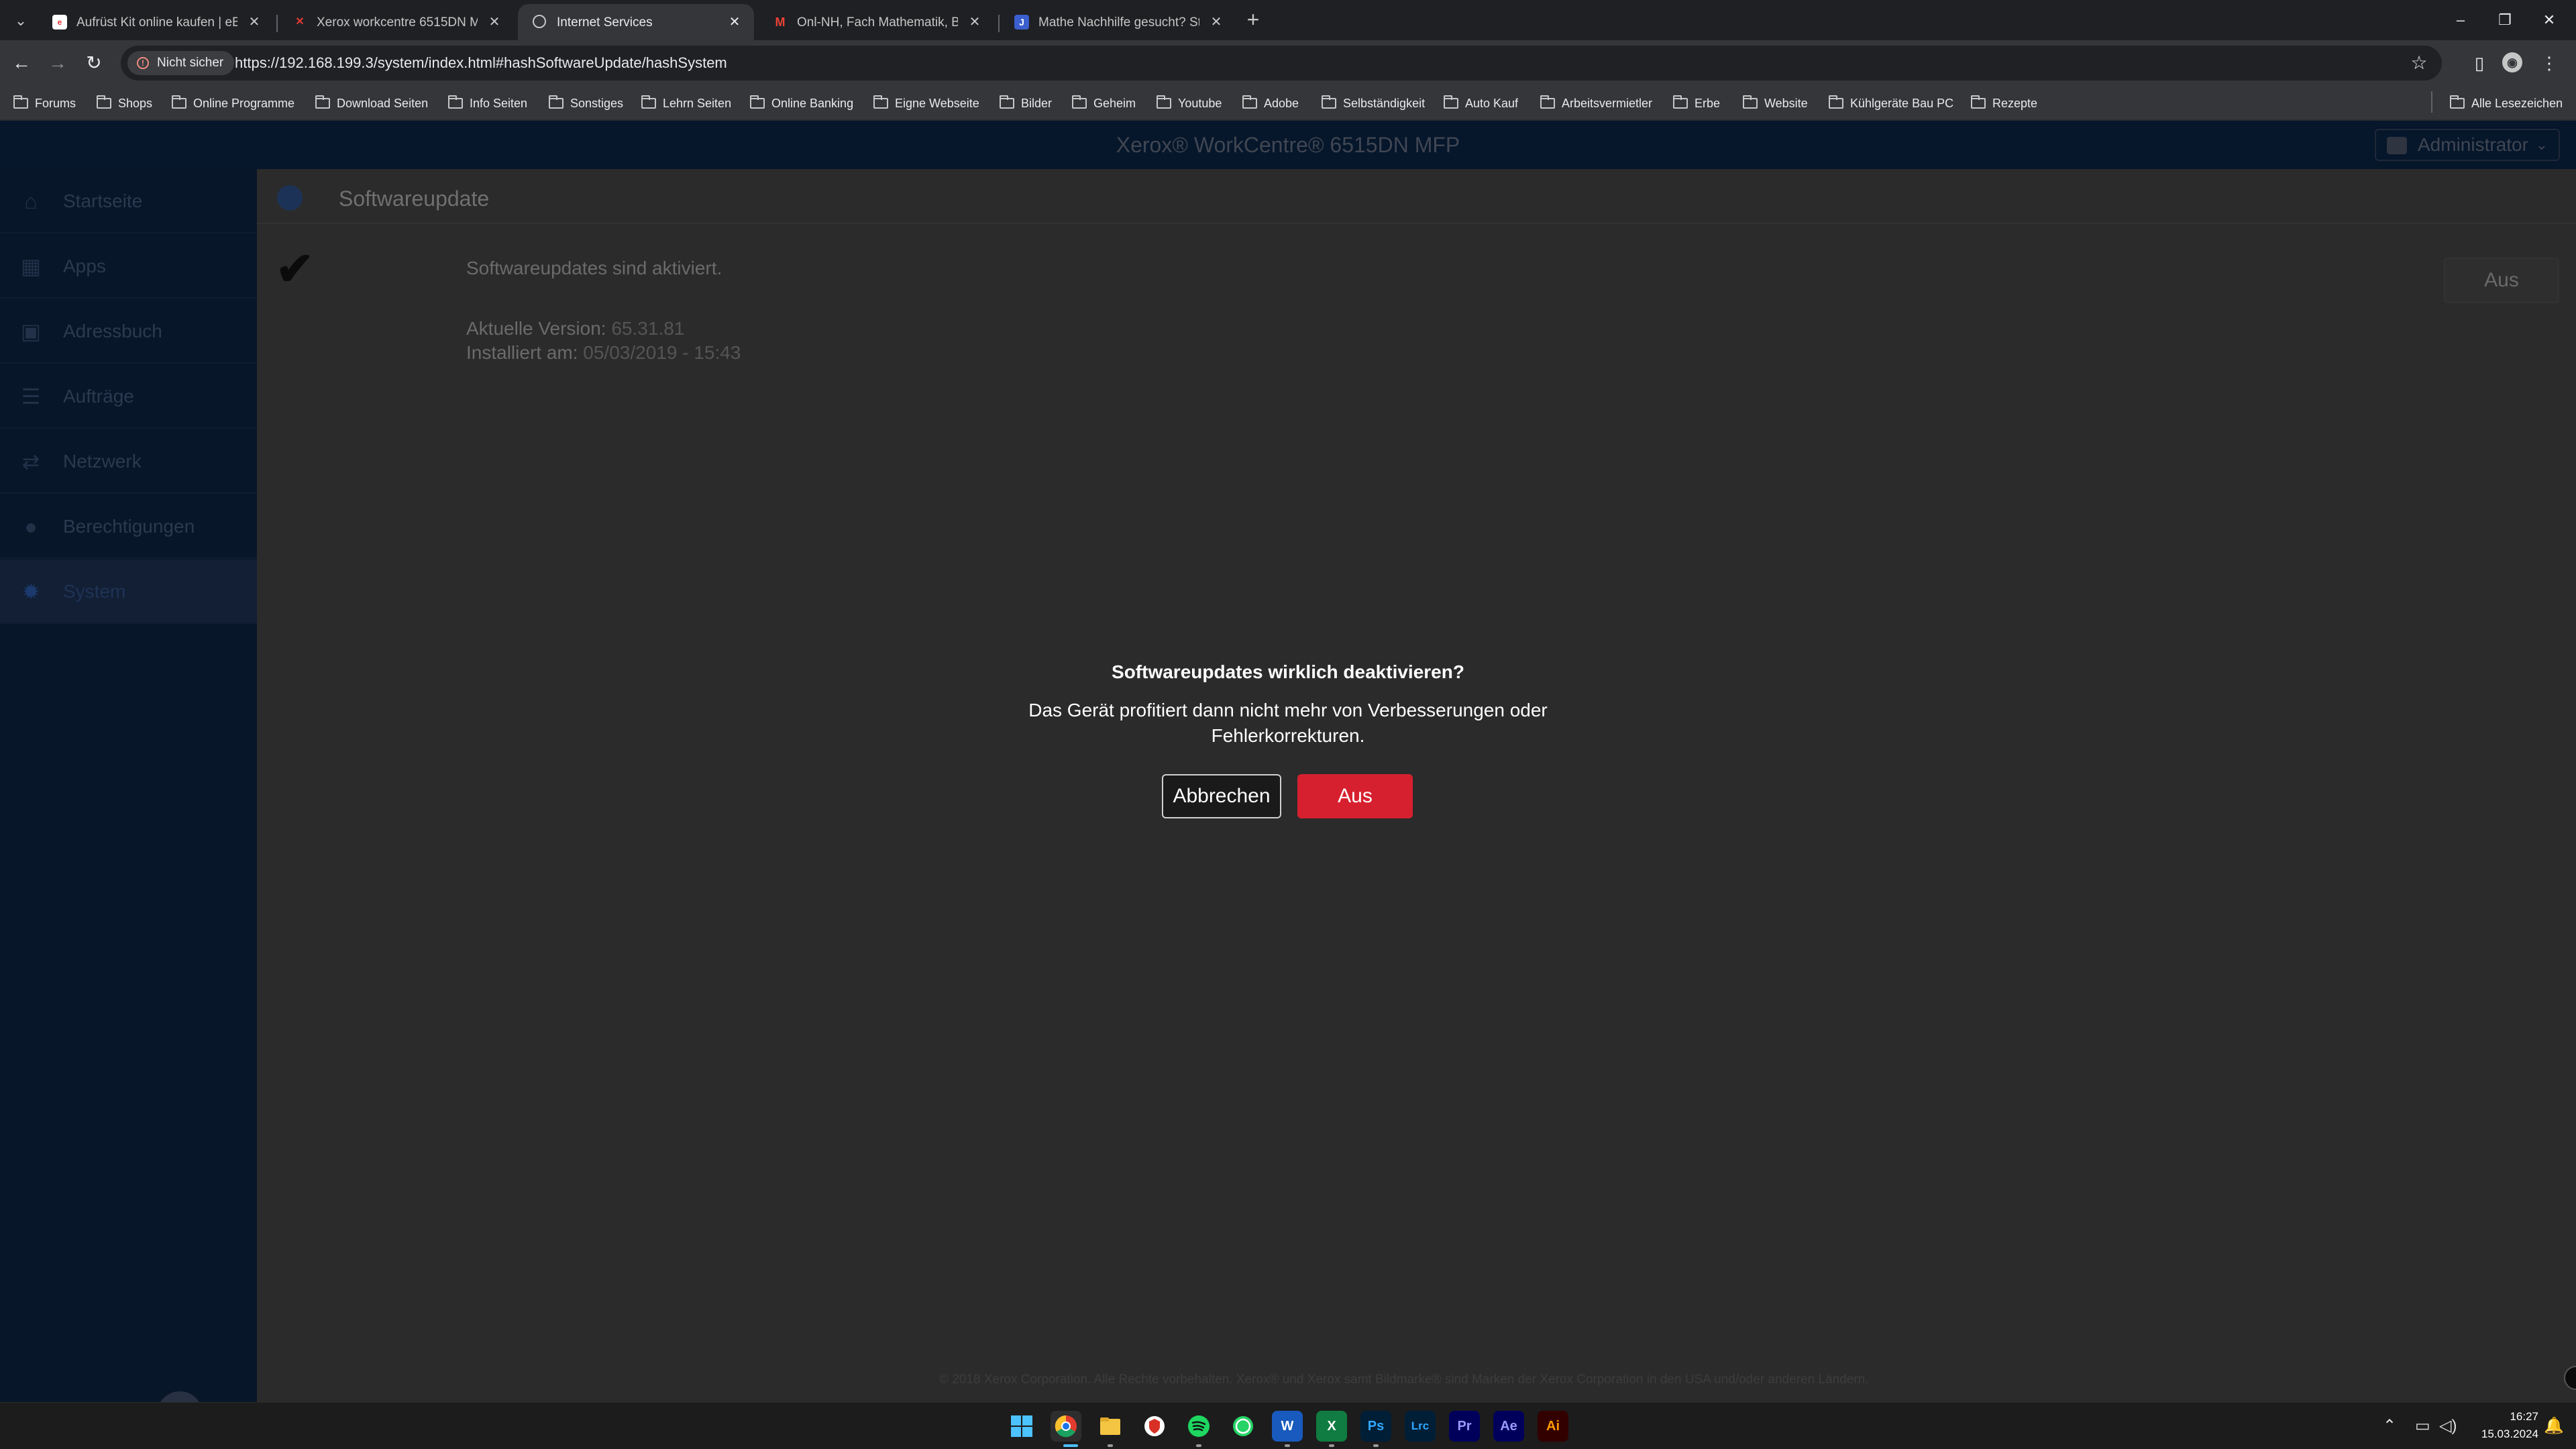 The width and height of the screenshot is (2576, 1449). Describe the element at coordinates (1775, 103) in the screenshot. I see `bookmark-folder: Website` at that location.